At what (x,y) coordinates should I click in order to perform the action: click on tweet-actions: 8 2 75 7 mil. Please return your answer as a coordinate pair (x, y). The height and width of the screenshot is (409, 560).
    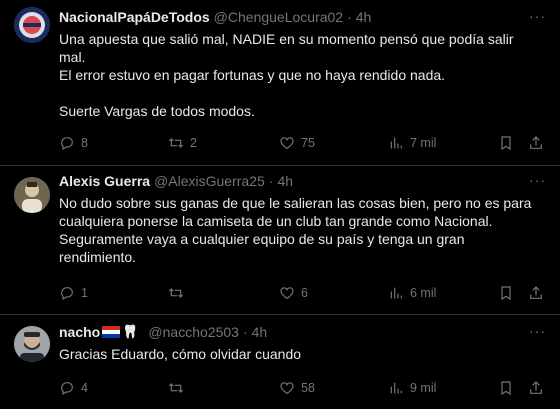
    Looking at the image, I should click on (302, 143).